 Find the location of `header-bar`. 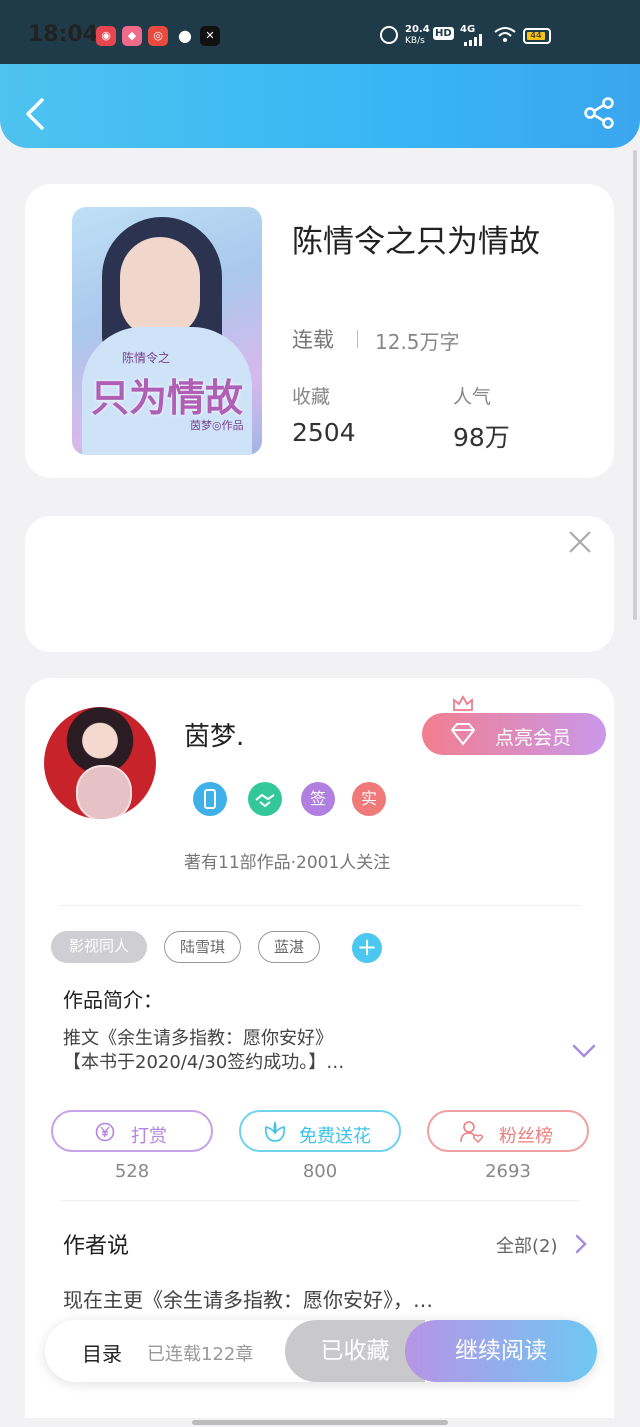

header-bar is located at coordinates (320, 106).